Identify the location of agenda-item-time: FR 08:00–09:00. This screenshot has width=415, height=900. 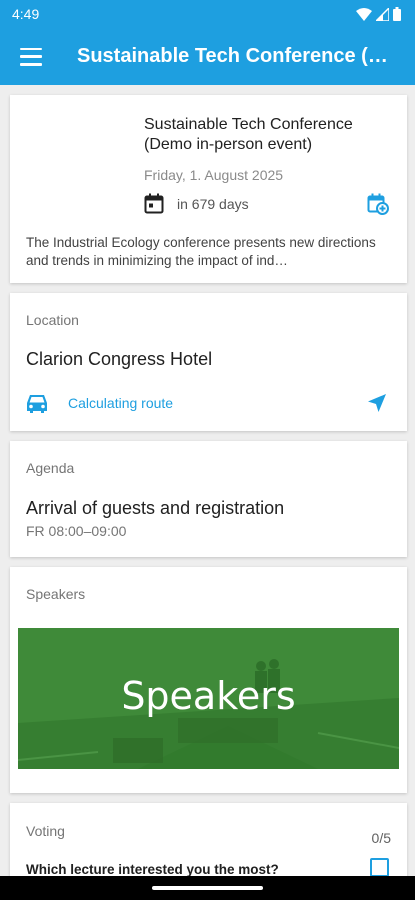
(76, 531).